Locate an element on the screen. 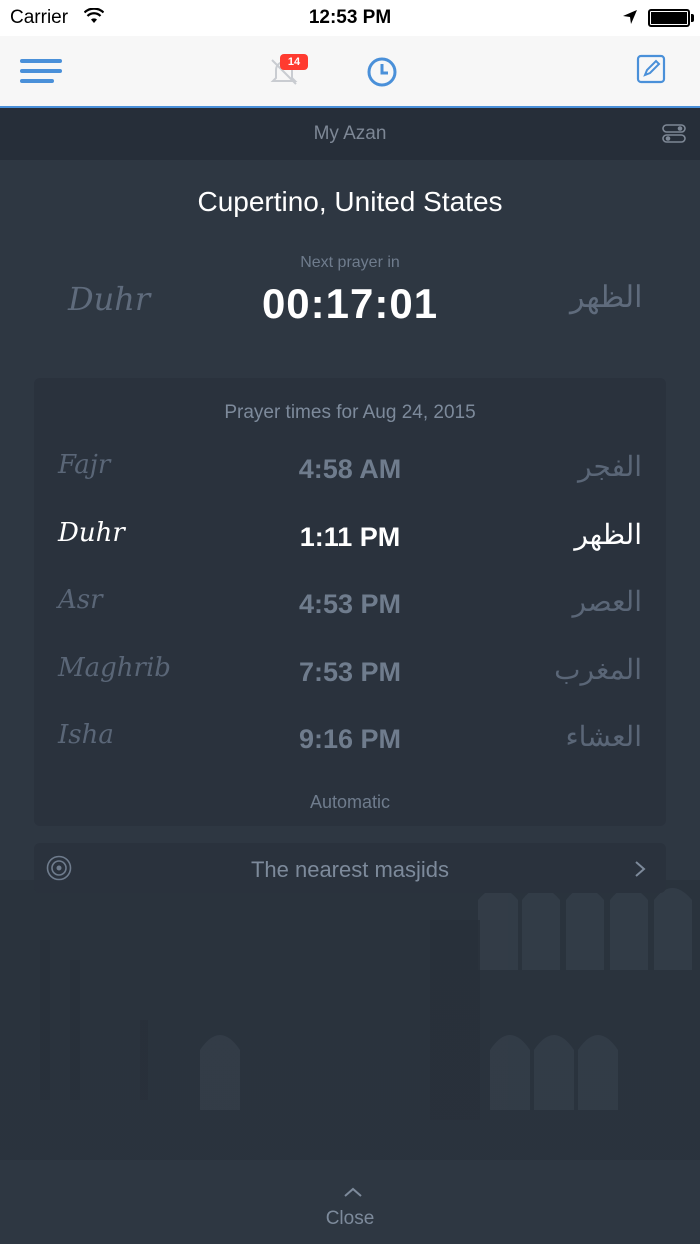 The width and height of the screenshot is (700, 1244). prayer-row-duhr: Duhr 1:11 PM الظهر is located at coordinates (350, 540).